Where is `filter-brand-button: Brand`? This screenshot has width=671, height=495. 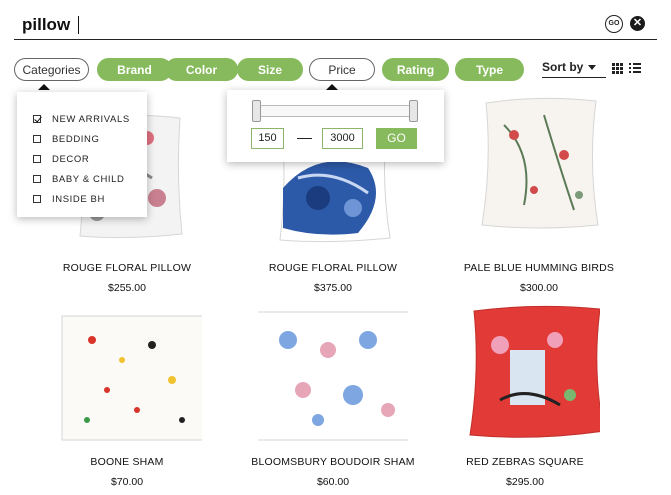 filter-brand-button: Brand is located at coordinates (134, 69).